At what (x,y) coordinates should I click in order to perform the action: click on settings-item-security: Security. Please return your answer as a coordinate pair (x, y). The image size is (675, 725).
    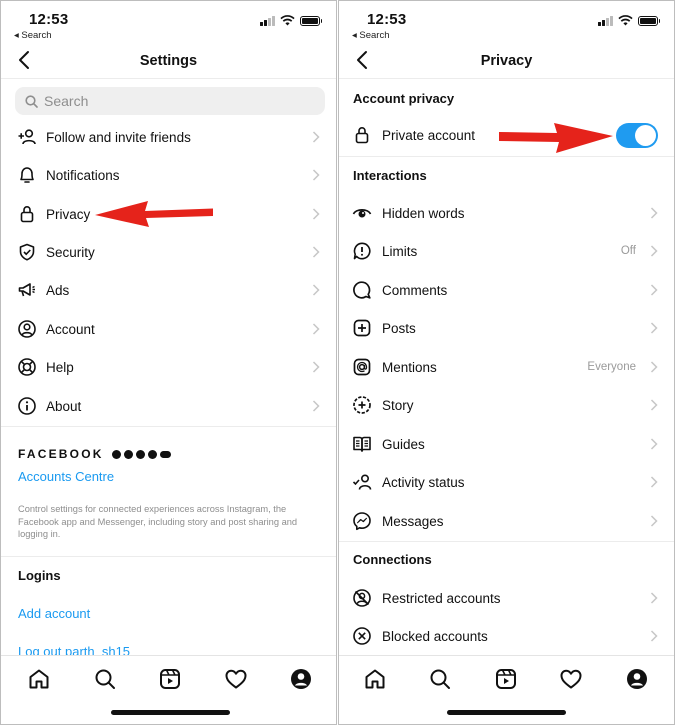
    Looking at the image, I should click on (168, 252).